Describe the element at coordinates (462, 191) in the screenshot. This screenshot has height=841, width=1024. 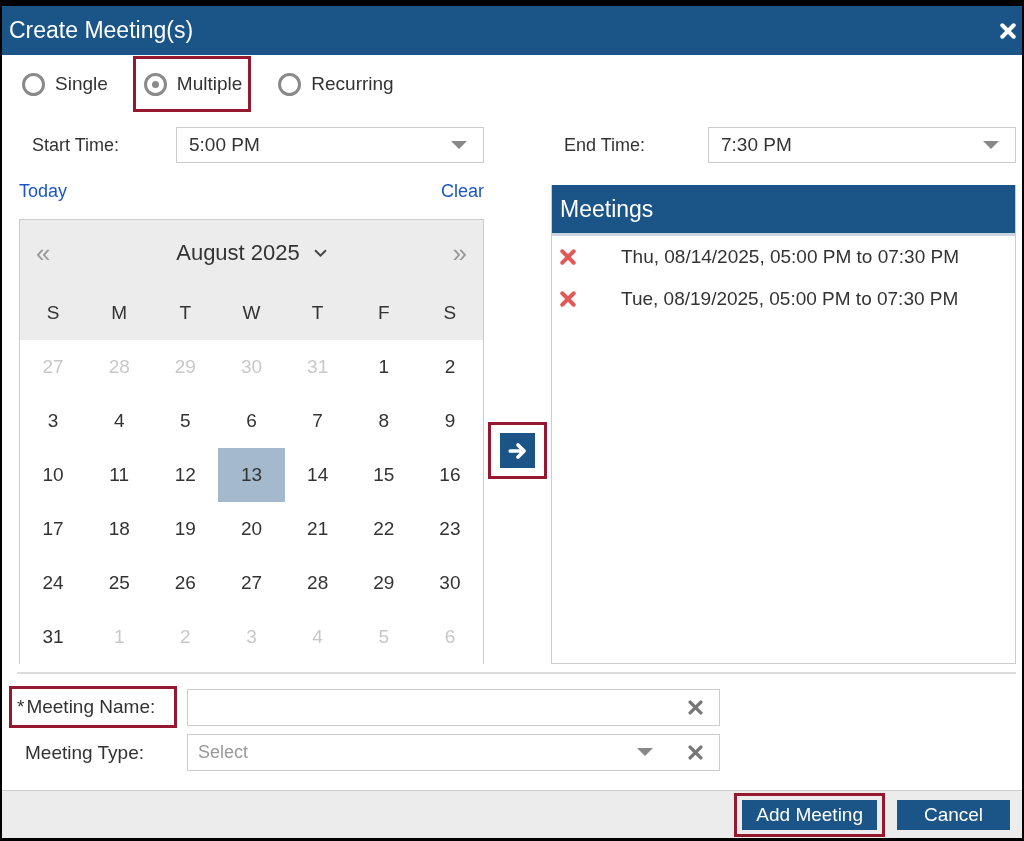
I see `clear-link: Clear` at that location.